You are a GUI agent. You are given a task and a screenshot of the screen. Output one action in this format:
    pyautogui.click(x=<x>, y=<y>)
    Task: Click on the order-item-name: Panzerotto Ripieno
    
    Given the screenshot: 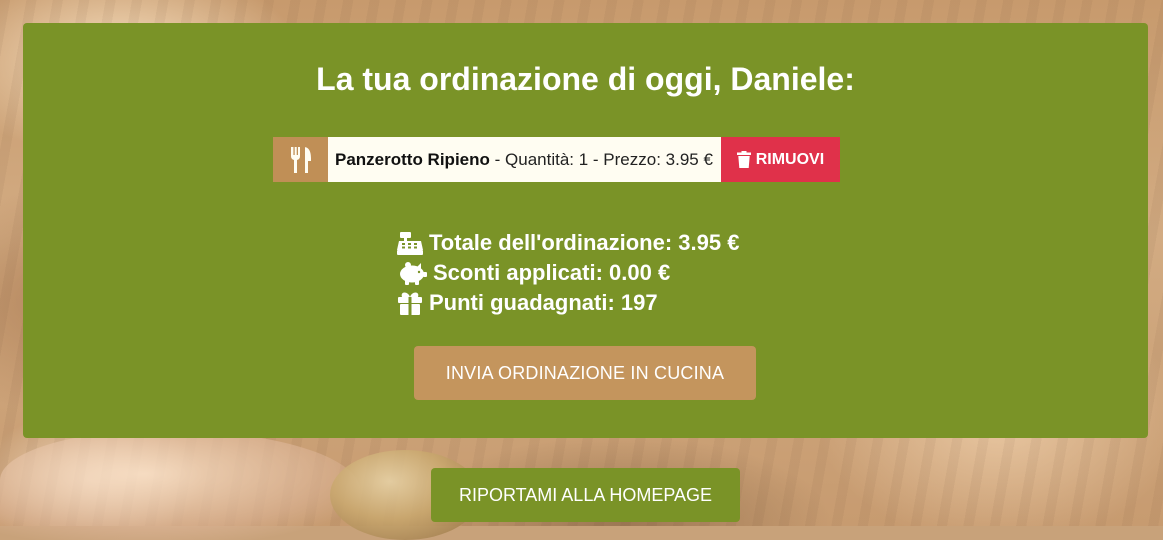 What is the action you would take?
    pyautogui.click(x=412, y=159)
    